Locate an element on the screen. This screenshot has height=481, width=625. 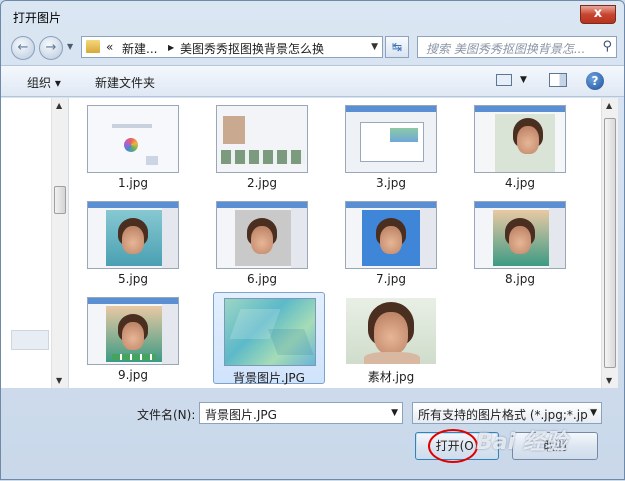
file-name: 1.jpg is located at coordinates (133, 183).